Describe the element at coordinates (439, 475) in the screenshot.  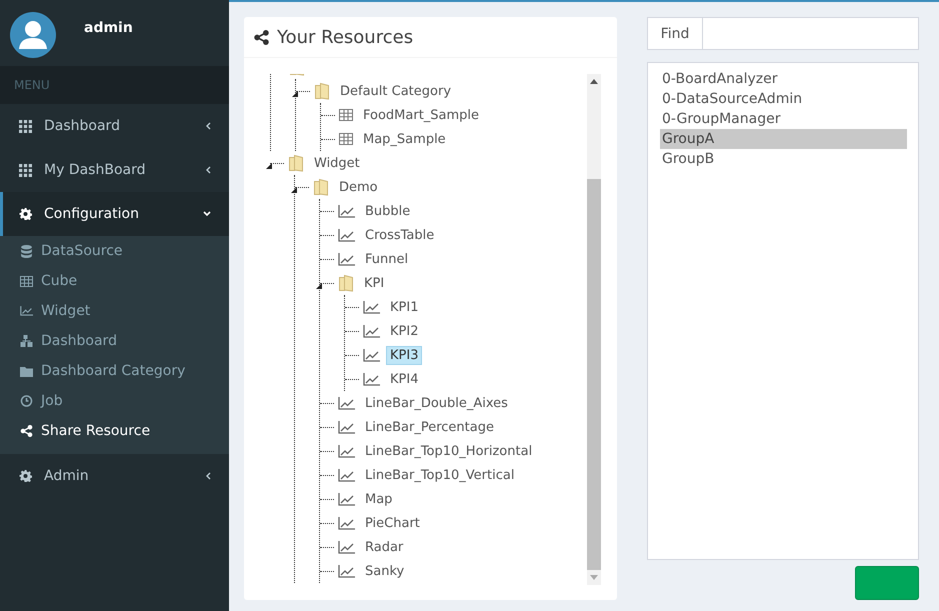
I see `tree-item: LineBar_Top10_Vertical` at that location.